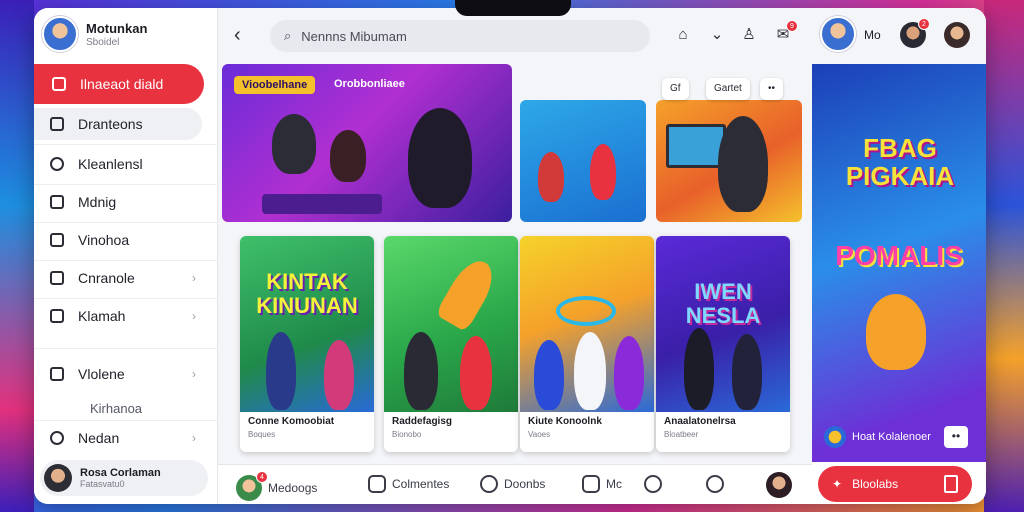  I want to click on user-subtitle: Fatasvatu0, so click(102, 484).